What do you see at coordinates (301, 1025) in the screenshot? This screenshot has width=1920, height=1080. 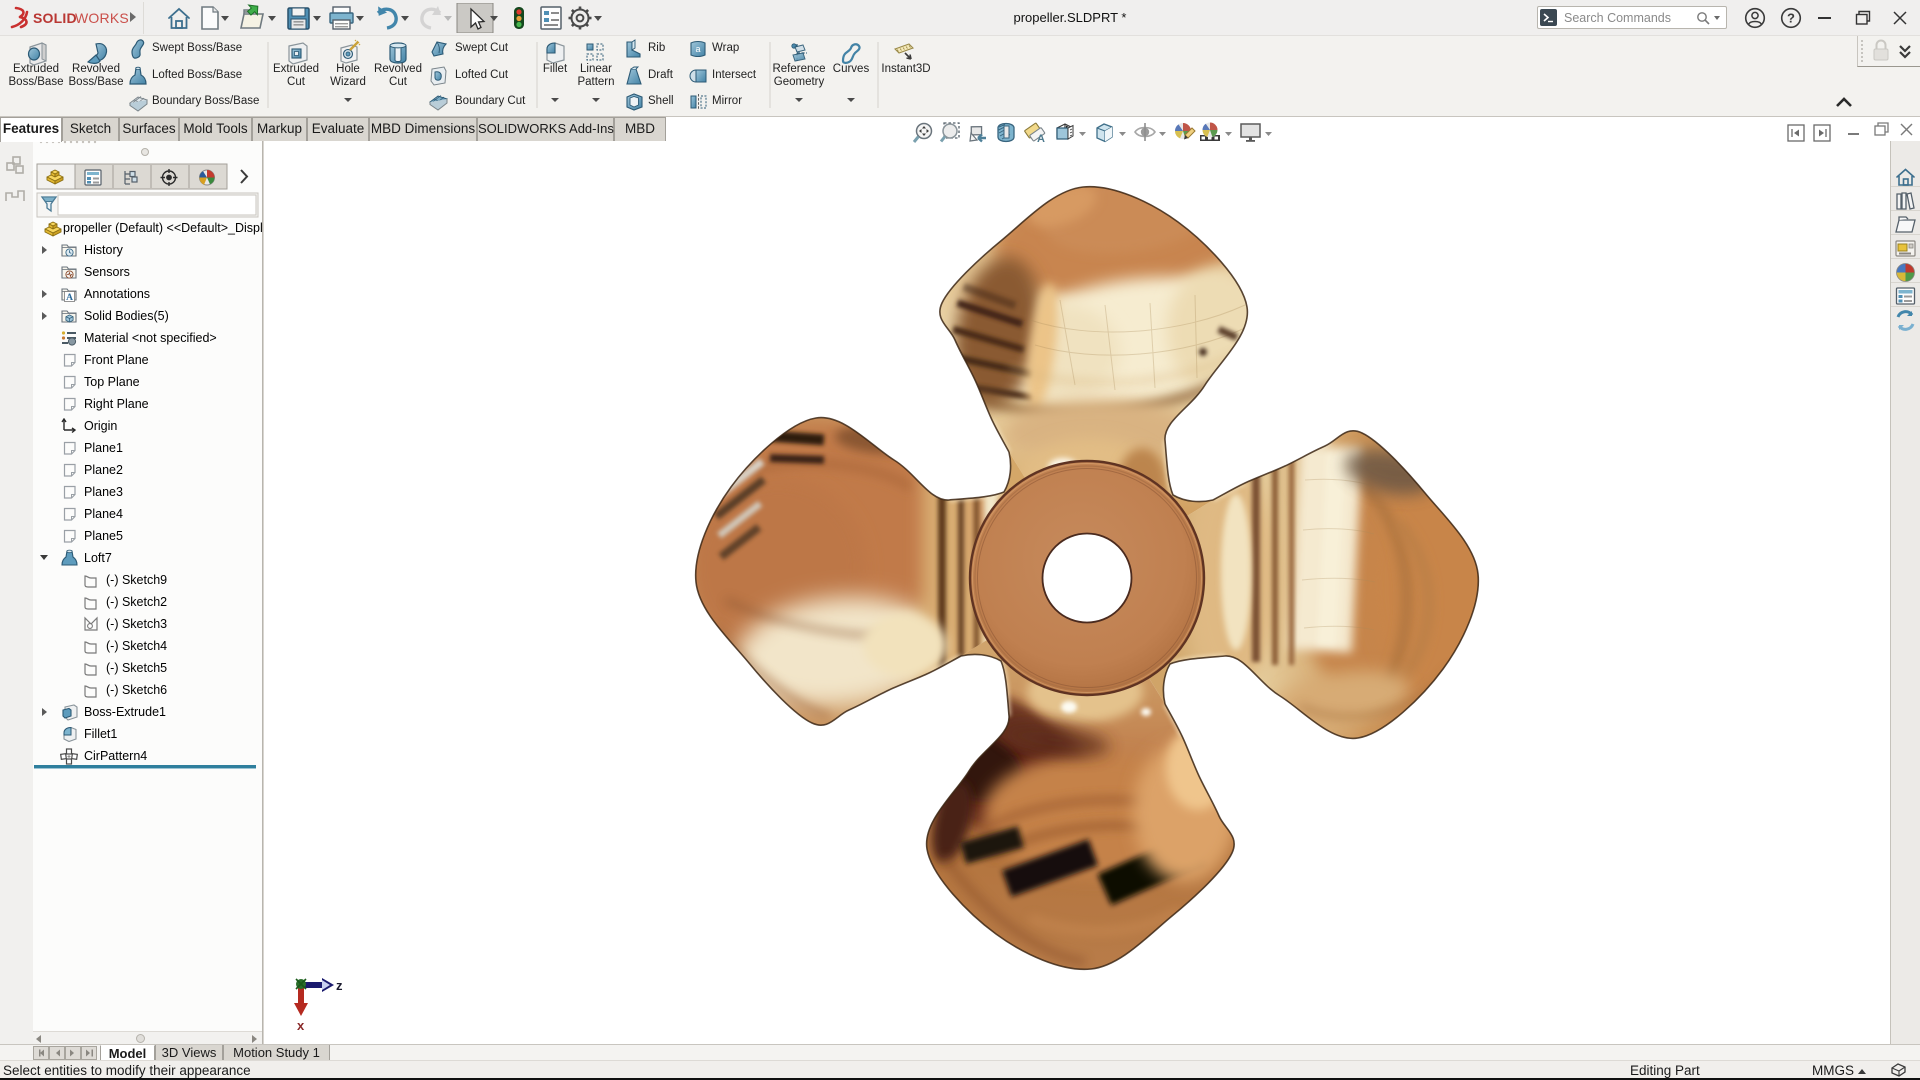 I see `svg-text: x` at bounding box center [301, 1025].